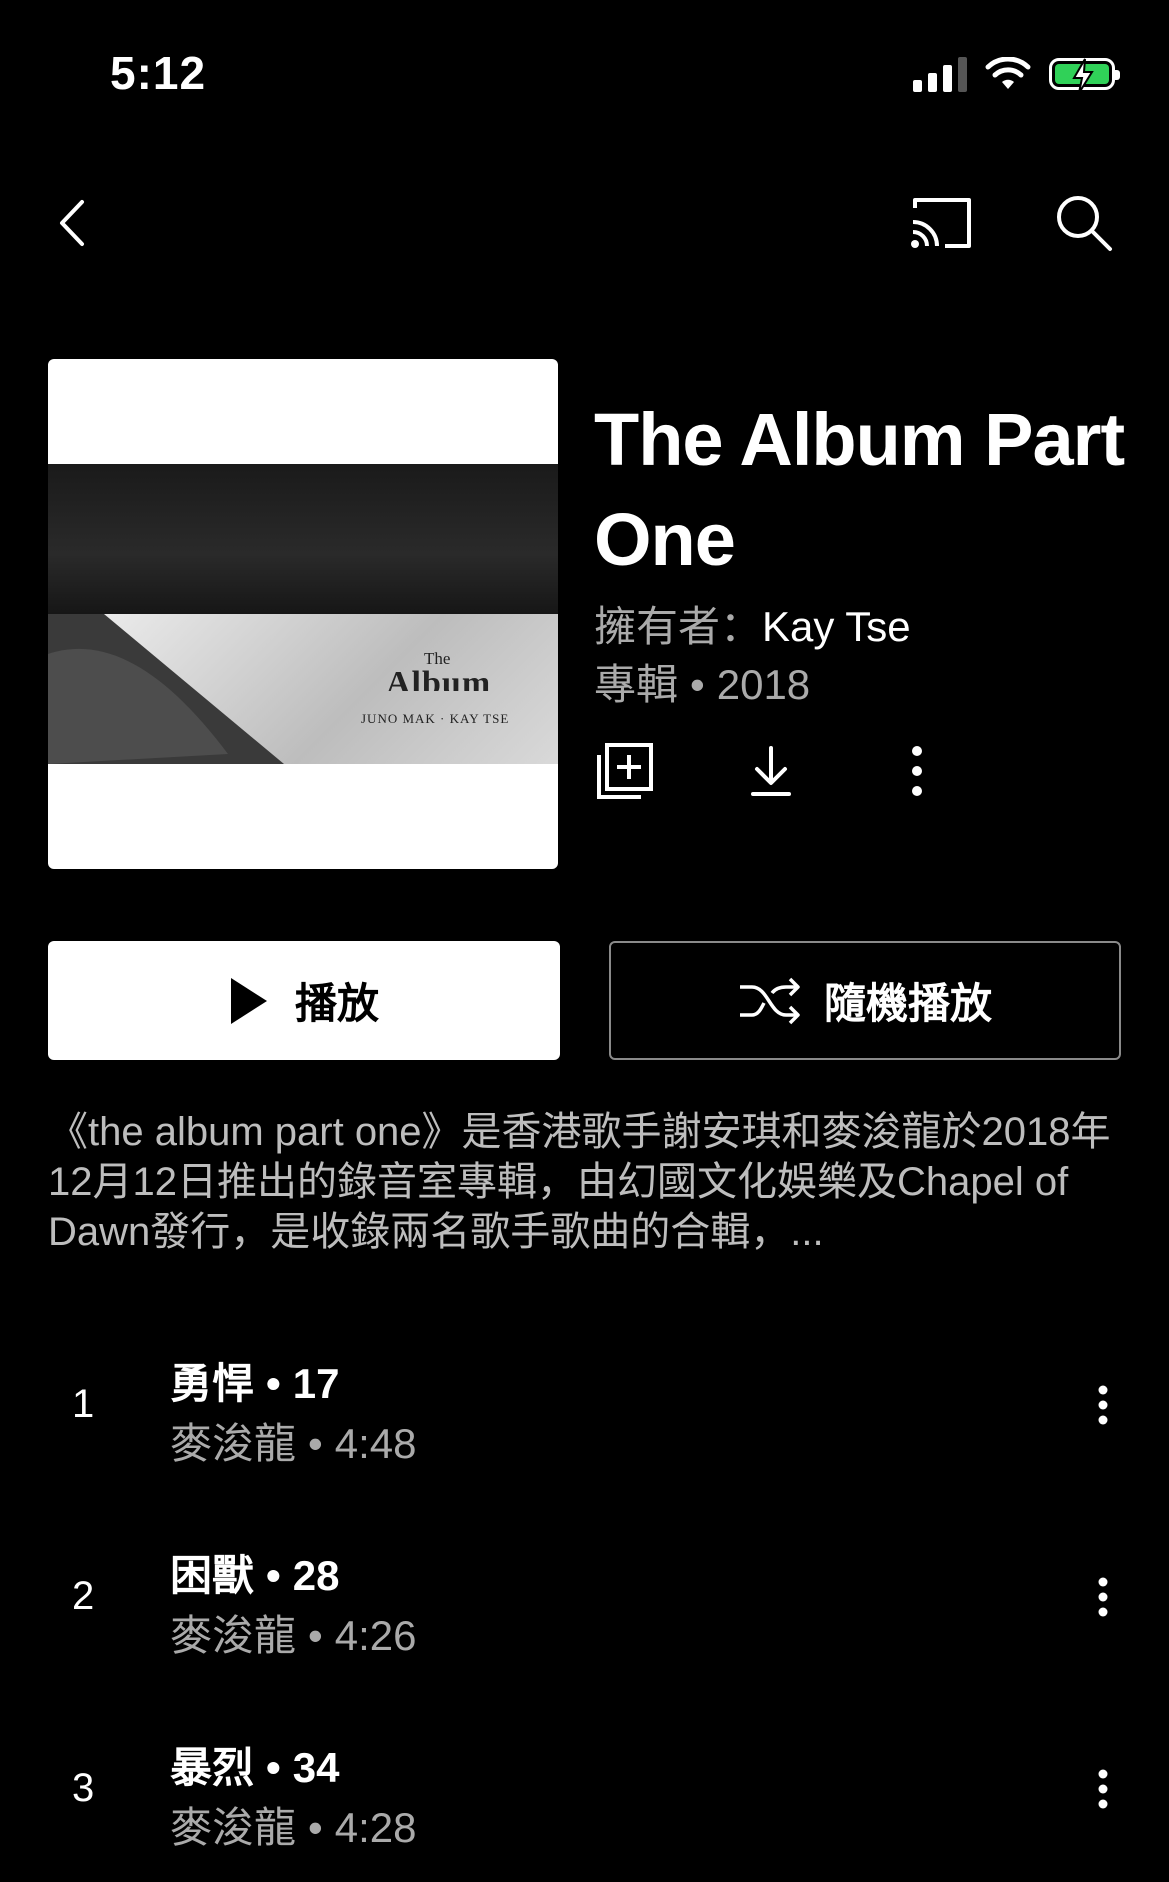 The width and height of the screenshot is (1169, 1882). What do you see at coordinates (435, 718) in the screenshot?
I see `cover-text-names: JUNO MAK · KAY TSE` at bounding box center [435, 718].